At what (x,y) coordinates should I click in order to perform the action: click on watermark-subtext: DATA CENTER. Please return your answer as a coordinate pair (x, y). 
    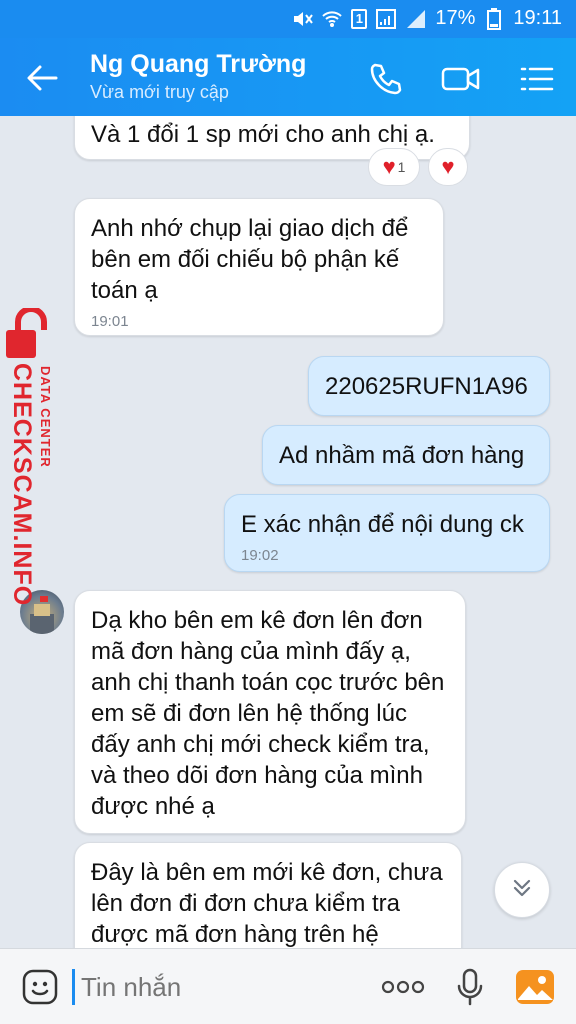
    Looking at the image, I should click on (45, 417).